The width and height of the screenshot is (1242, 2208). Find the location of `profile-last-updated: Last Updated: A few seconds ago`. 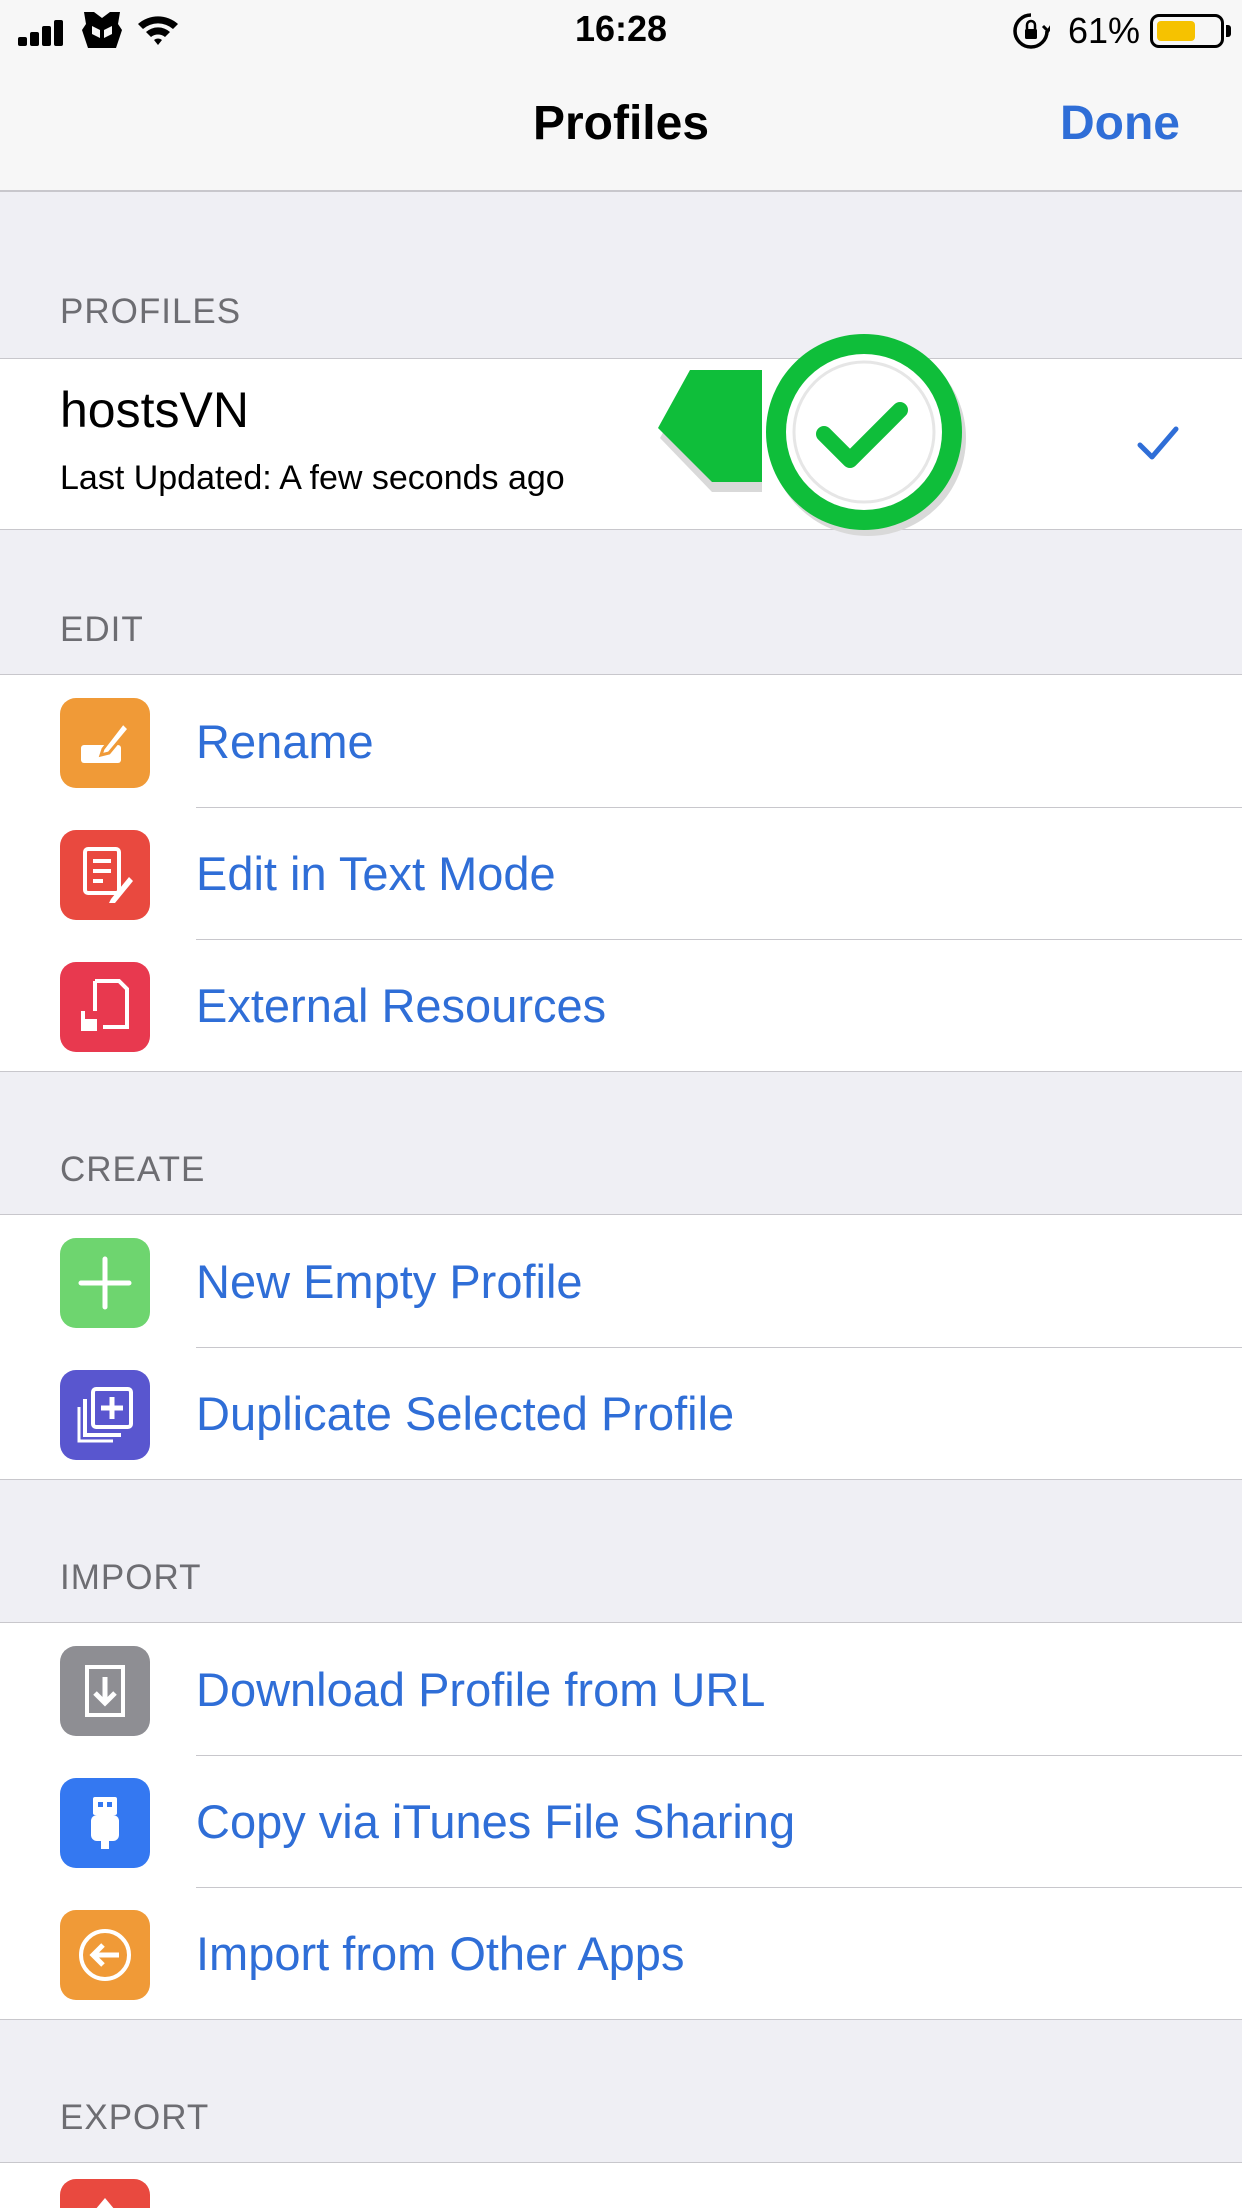

profile-last-updated: Last Updated: A few seconds ago is located at coordinates (312, 478).